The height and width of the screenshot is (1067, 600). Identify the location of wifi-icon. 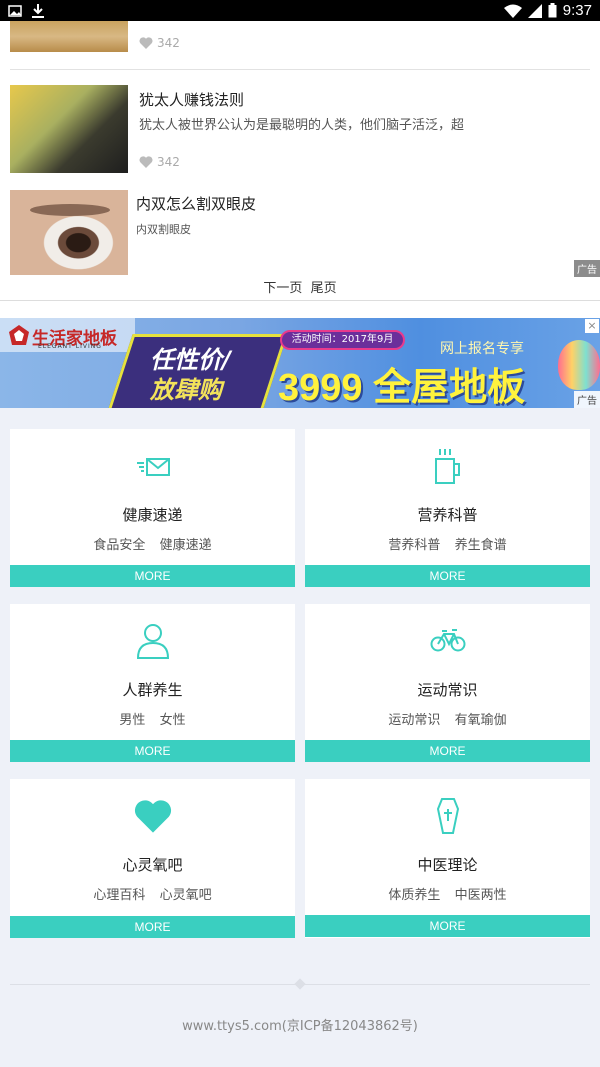
(512, 11).